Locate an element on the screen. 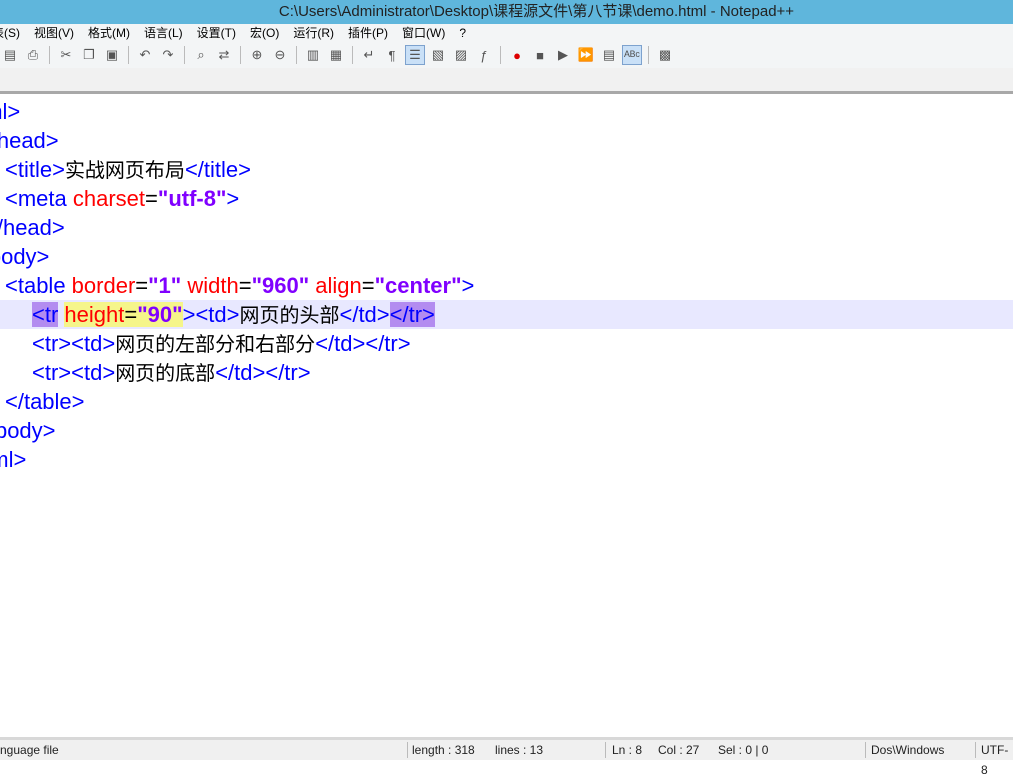 The width and height of the screenshot is (1013, 780). code-line: <html> is located at coordinates (506, 111).